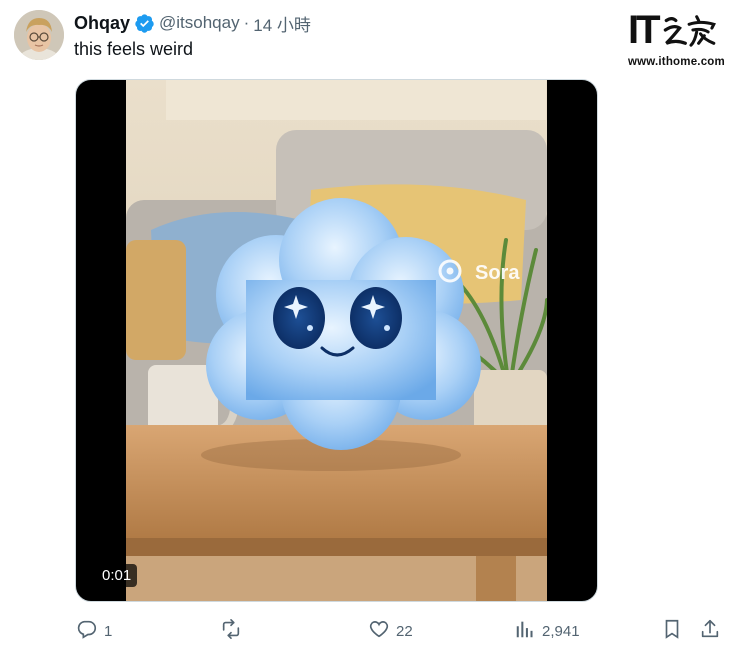  I want to click on sora-watermark: Sora, so click(497, 273).